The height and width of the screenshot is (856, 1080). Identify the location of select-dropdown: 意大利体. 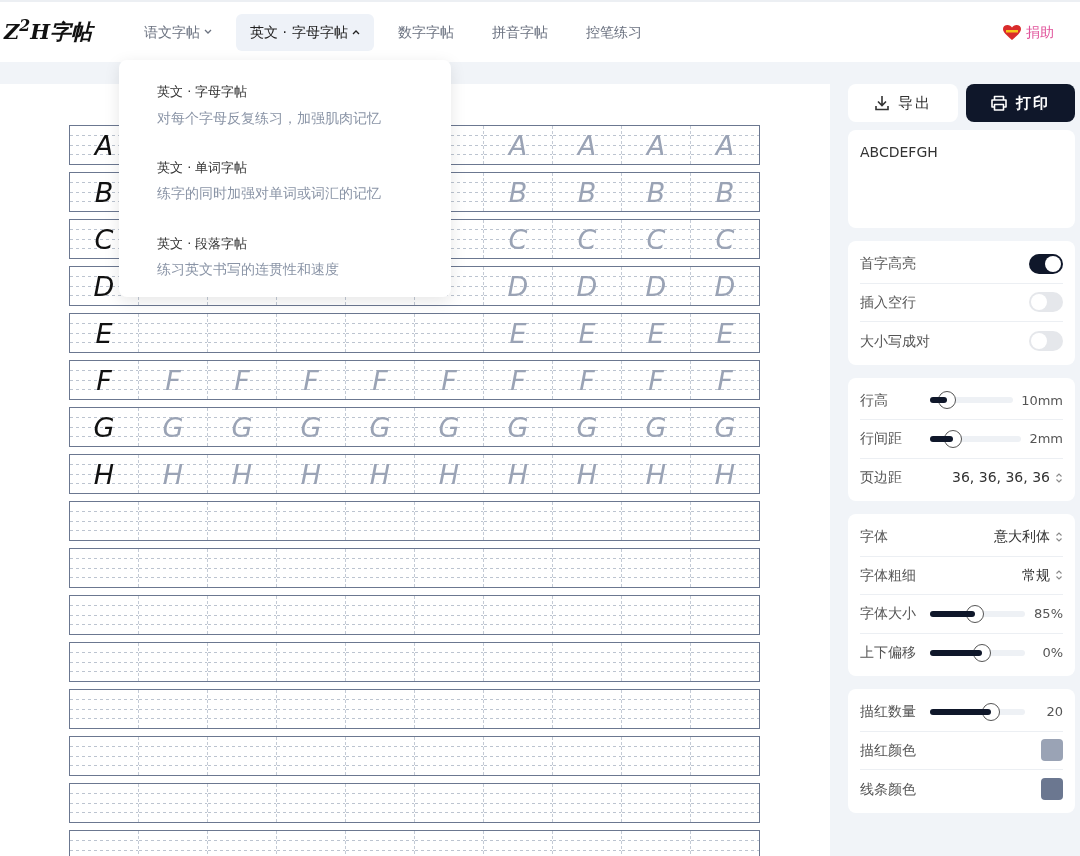
(1028, 537).